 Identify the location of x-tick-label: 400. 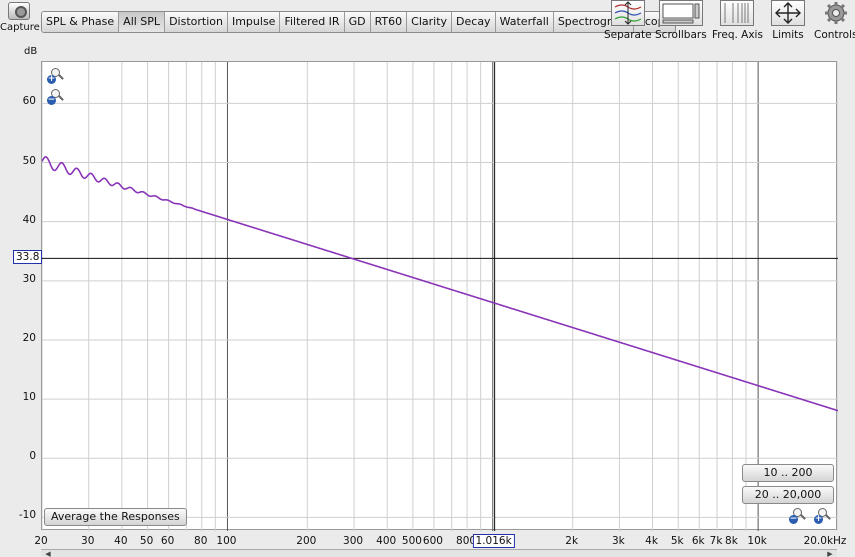
(386, 541).